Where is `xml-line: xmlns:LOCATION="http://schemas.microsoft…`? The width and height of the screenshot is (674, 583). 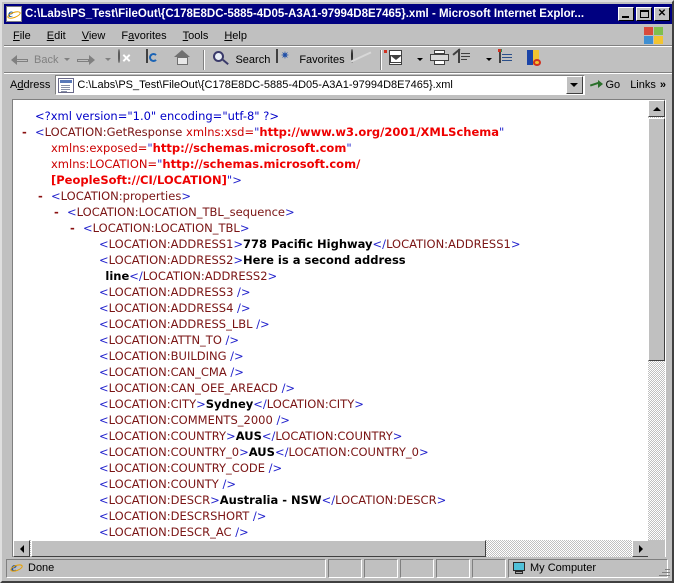 xml-line: xmlns:LOCATION="http://schemas.microsoft… is located at coordinates (331, 164).